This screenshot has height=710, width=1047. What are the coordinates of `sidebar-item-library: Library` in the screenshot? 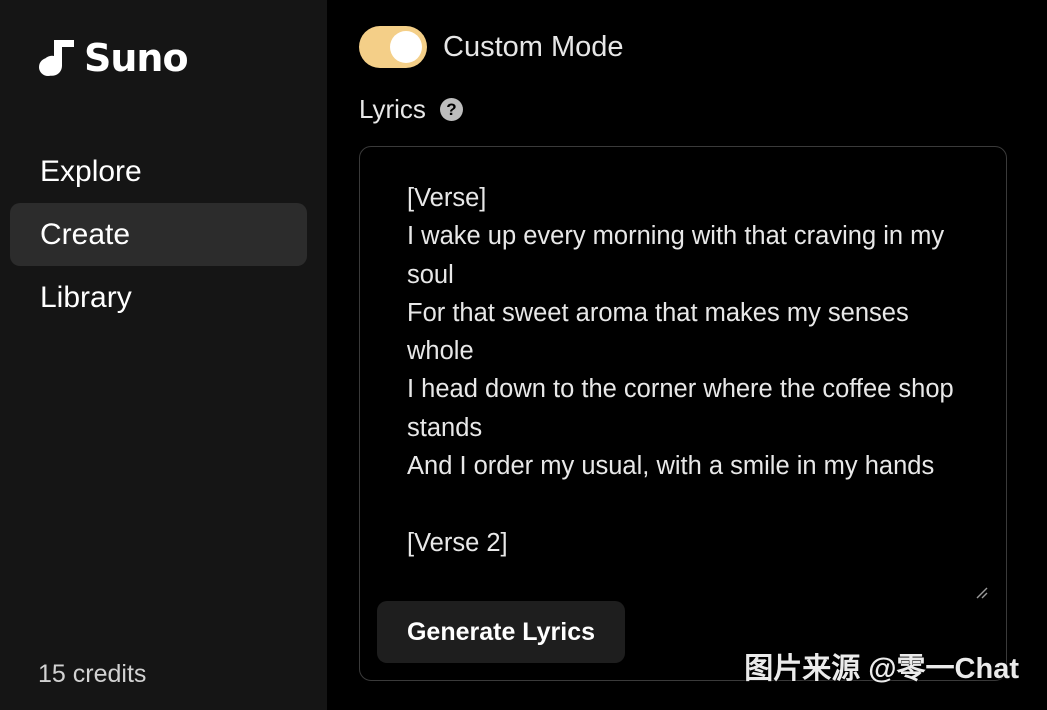 It's located at (158, 297).